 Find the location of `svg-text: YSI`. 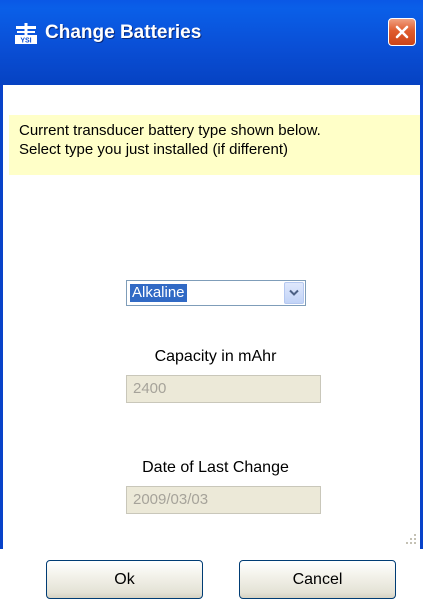

svg-text: YSI is located at coordinates (25, 41).